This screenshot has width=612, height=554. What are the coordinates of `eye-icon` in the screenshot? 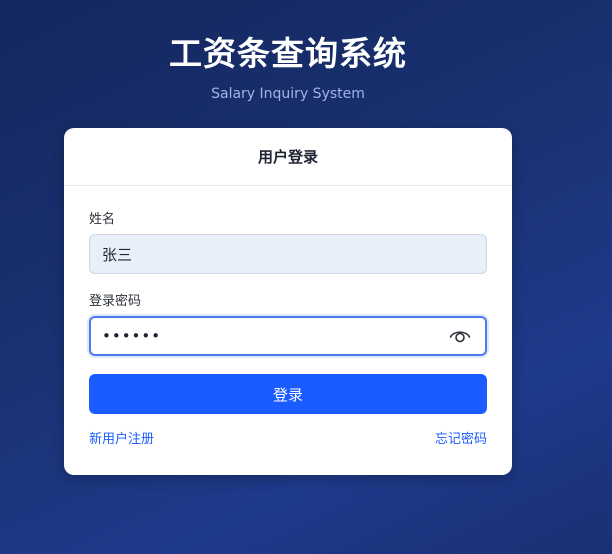 It's located at (460, 336).